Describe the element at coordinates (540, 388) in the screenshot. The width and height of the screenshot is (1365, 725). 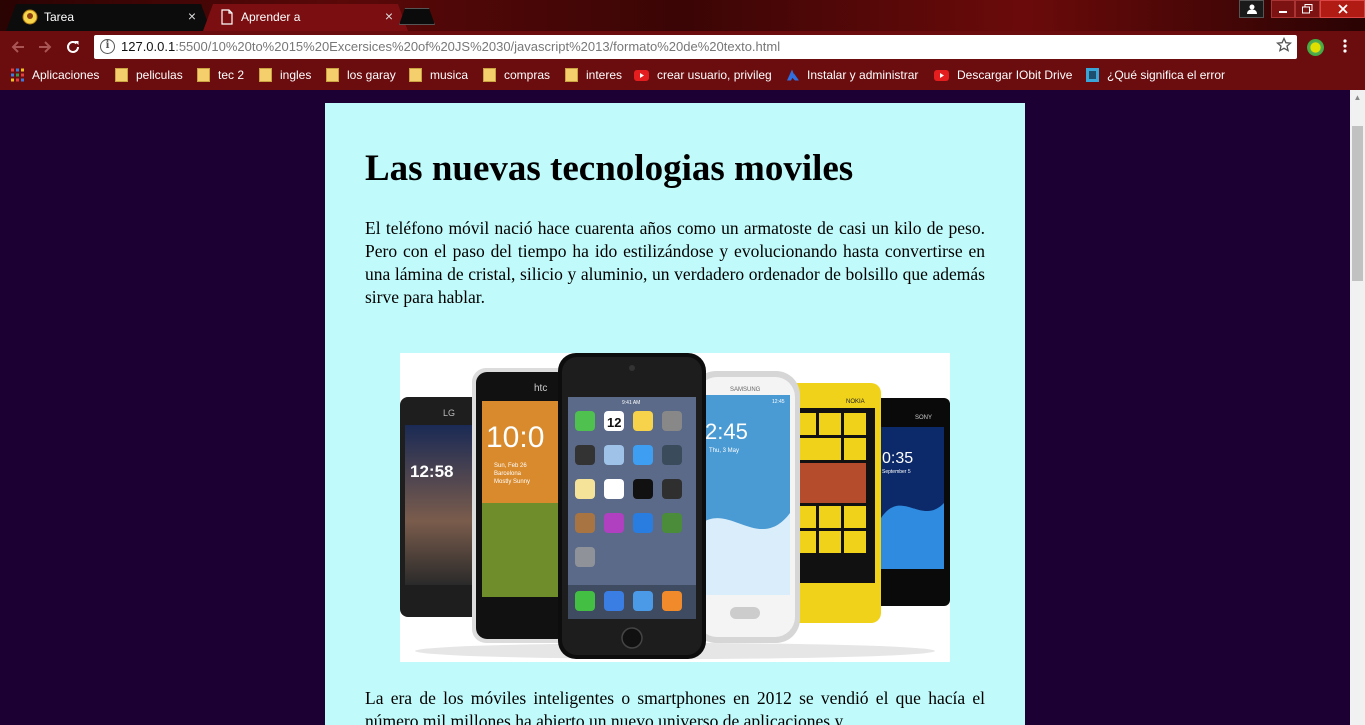
I see `svg-text: htc` at that location.